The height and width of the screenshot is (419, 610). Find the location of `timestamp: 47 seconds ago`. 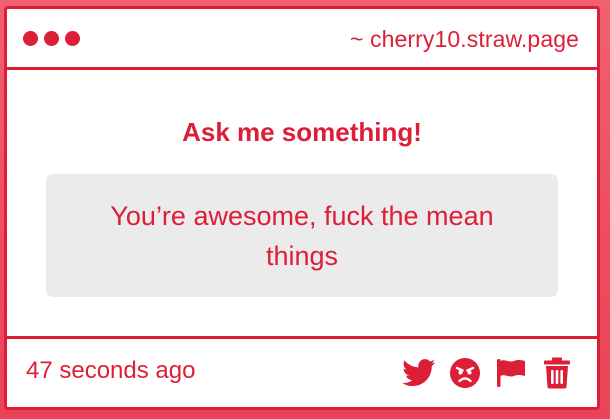

timestamp: 47 seconds ago is located at coordinates (111, 370).